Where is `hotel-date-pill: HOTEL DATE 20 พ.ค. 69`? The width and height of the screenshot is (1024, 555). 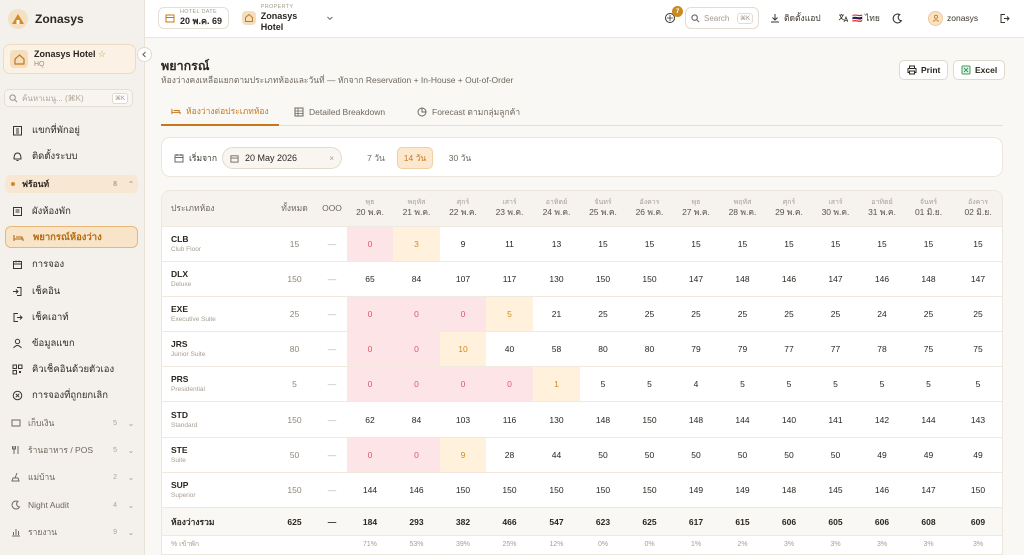 hotel-date-pill: HOTEL DATE 20 พ.ค. 69 is located at coordinates (193, 18).